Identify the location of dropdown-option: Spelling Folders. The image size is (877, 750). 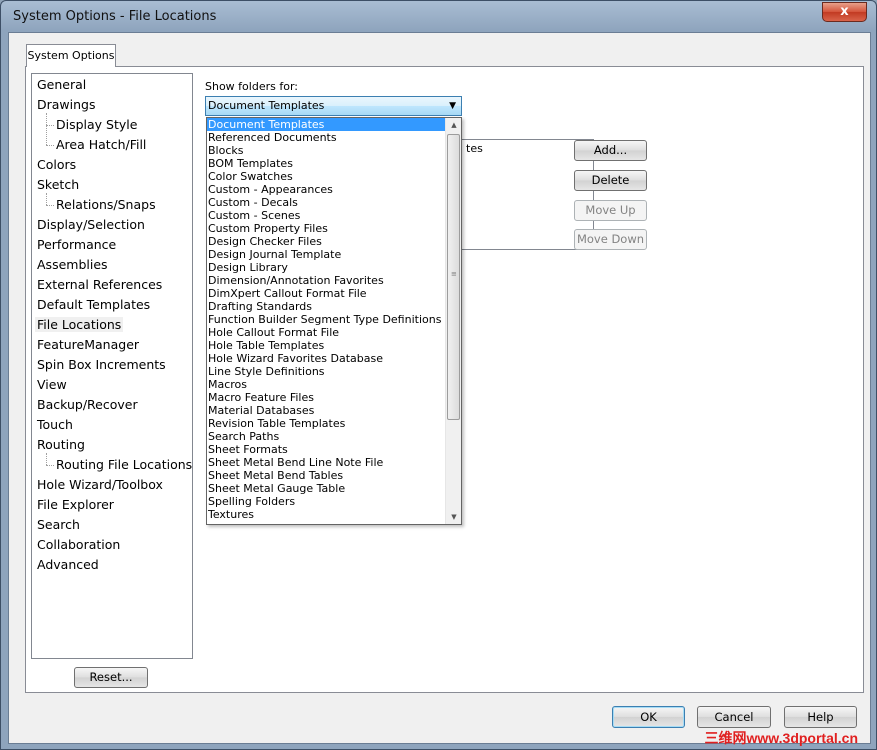
(326, 501).